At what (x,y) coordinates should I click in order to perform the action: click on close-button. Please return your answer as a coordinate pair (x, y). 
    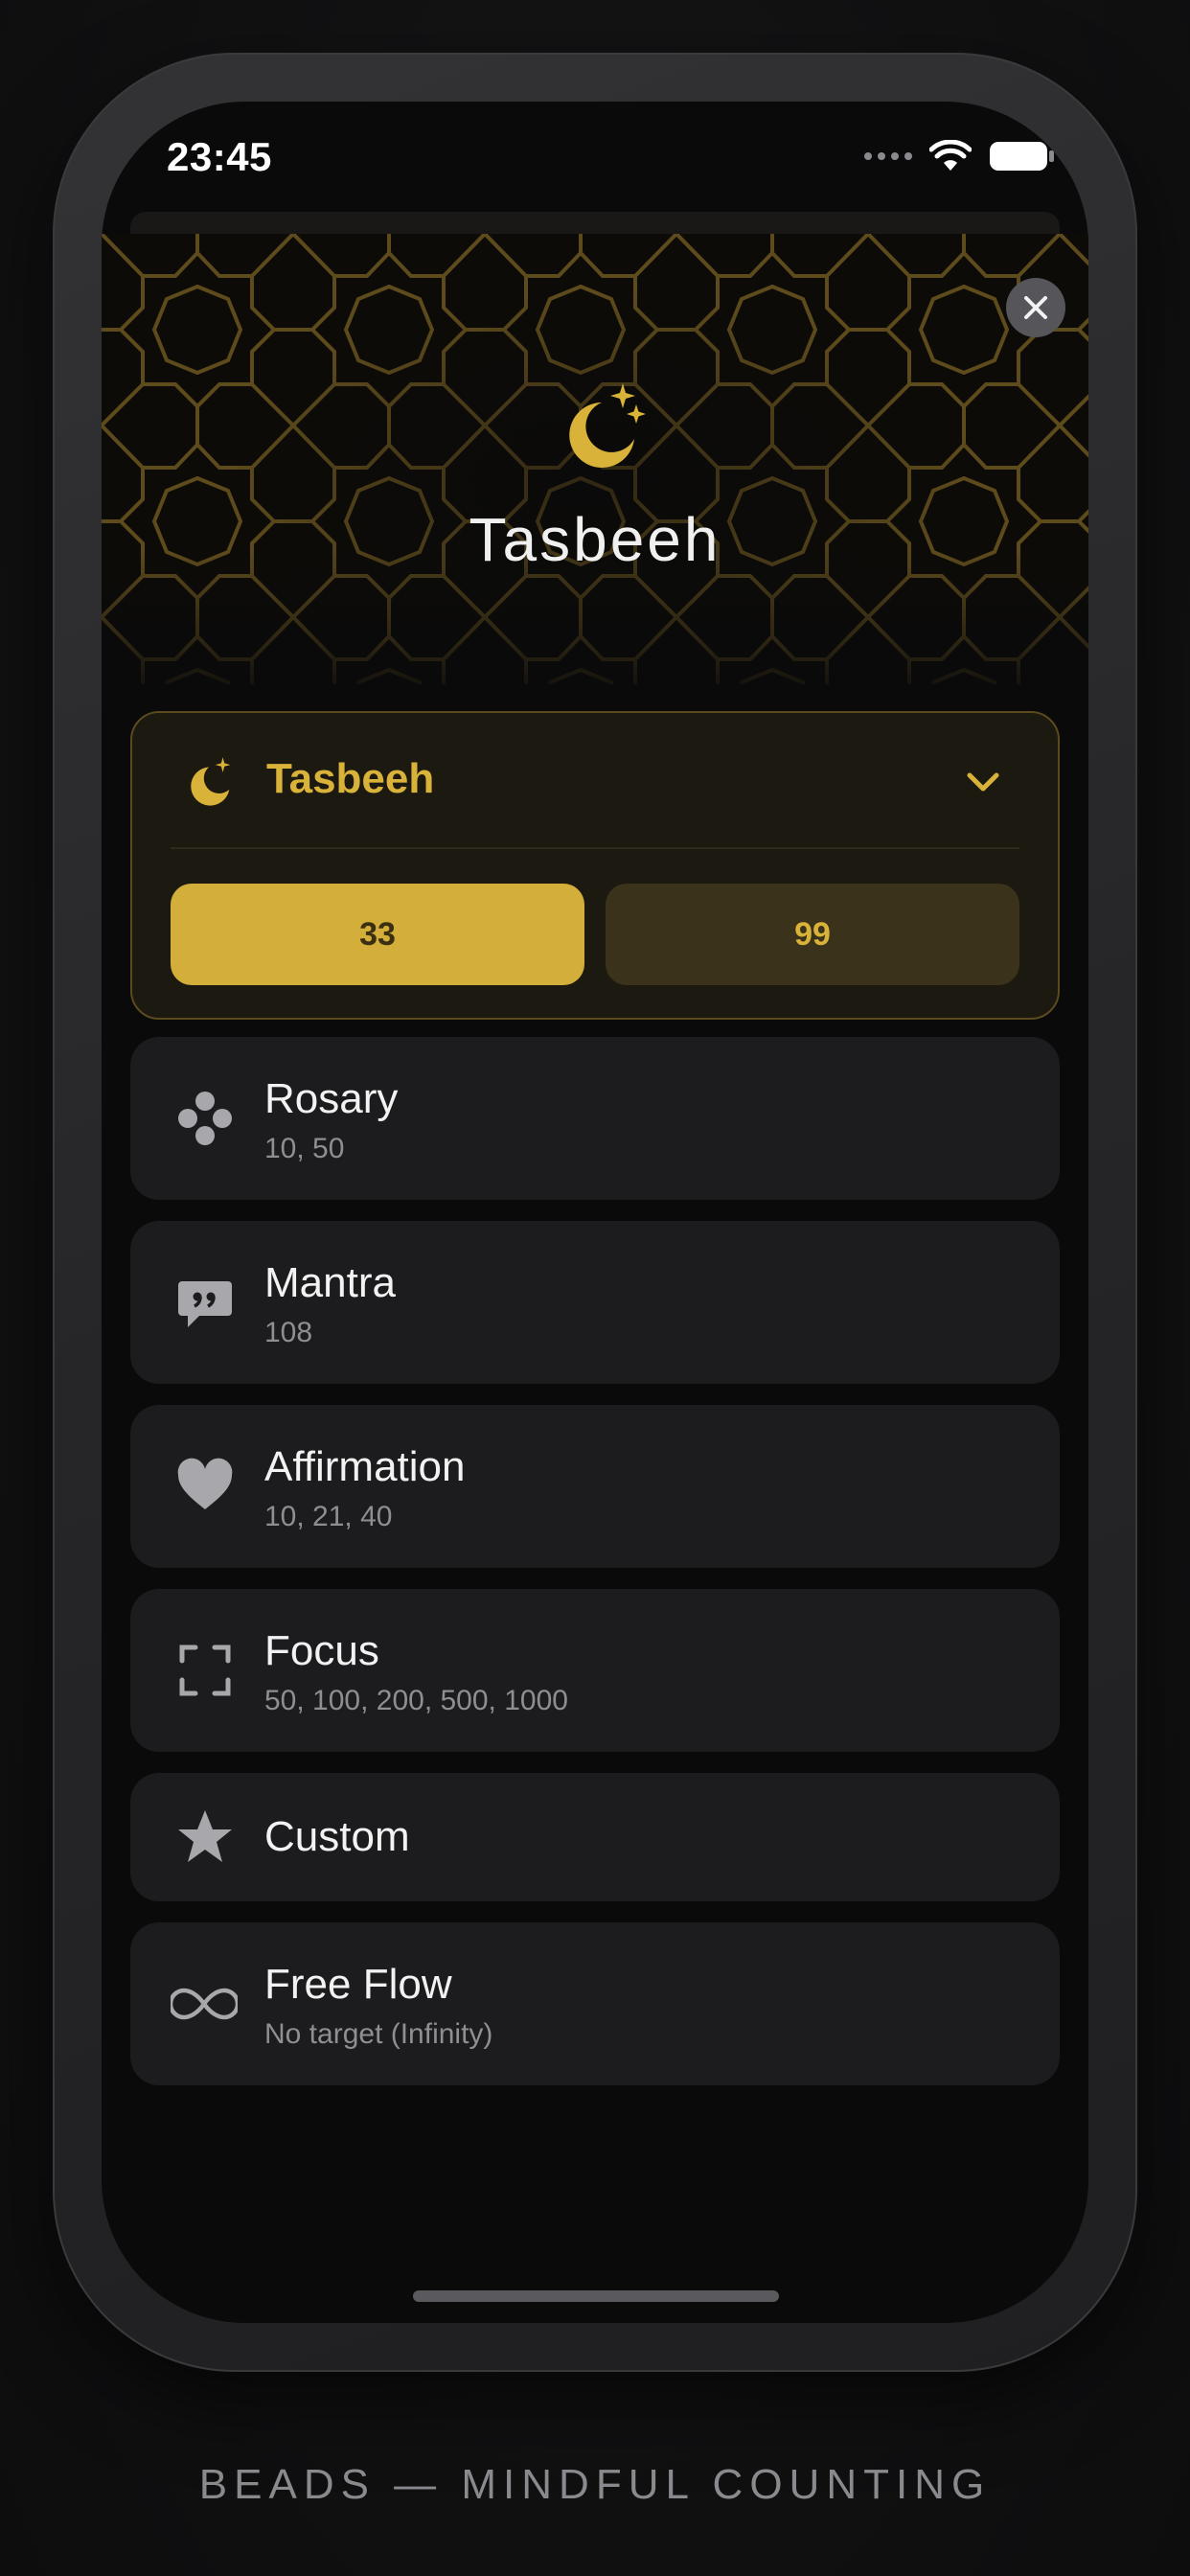
    Looking at the image, I should click on (1036, 307).